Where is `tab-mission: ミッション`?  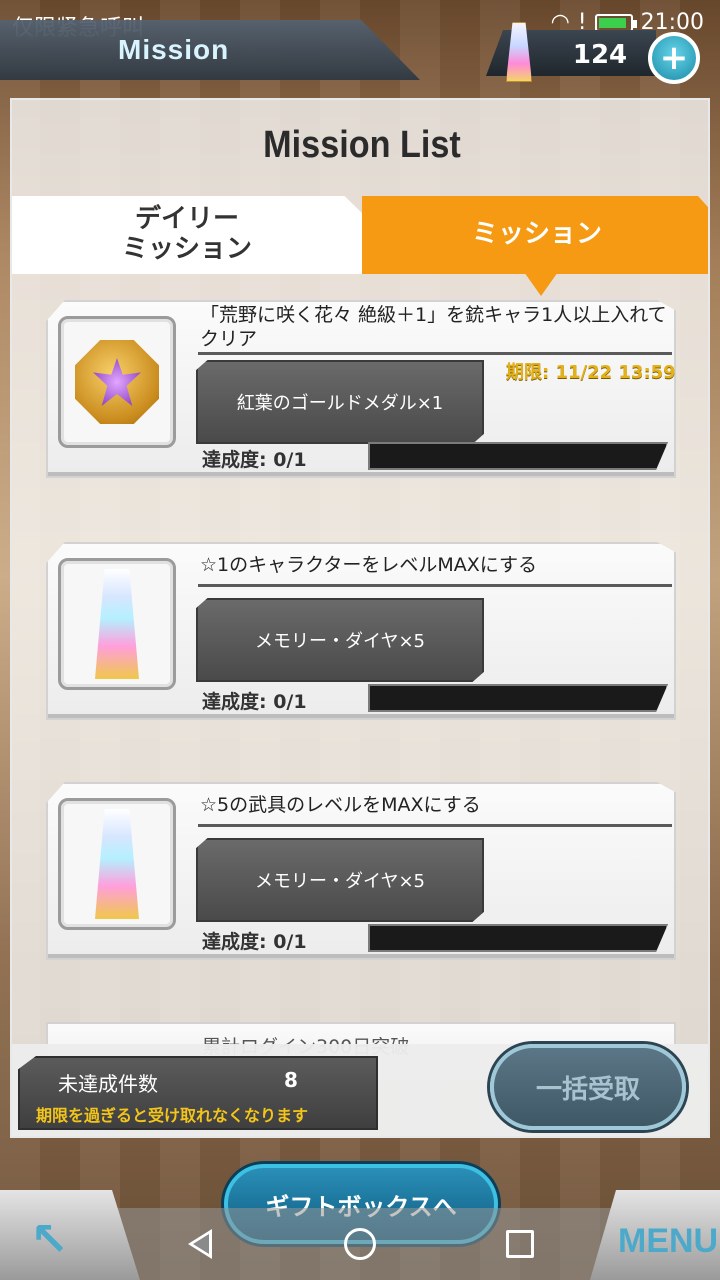 tab-mission: ミッション is located at coordinates (535, 235).